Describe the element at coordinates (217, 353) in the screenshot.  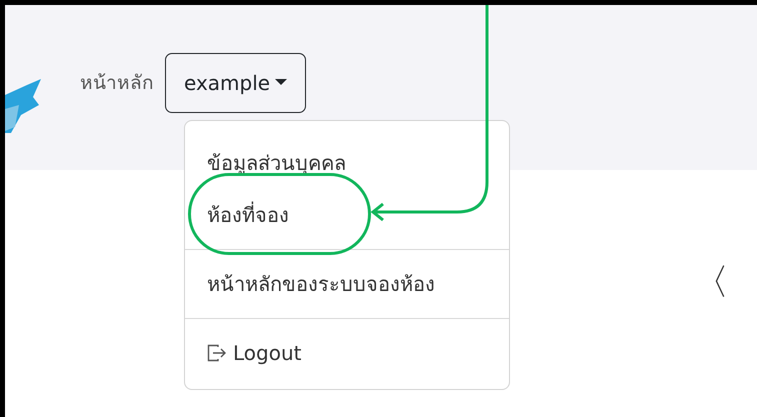
I see `logout-icon` at that location.